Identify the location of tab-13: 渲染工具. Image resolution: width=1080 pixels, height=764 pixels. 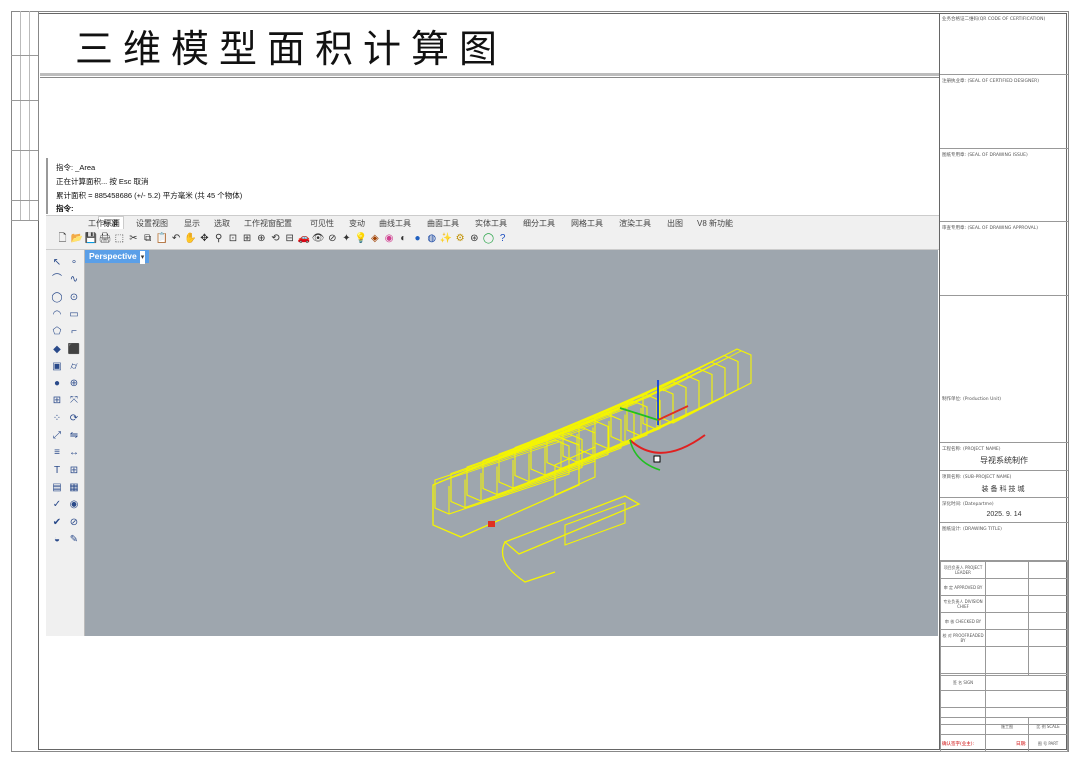
(635, 223).